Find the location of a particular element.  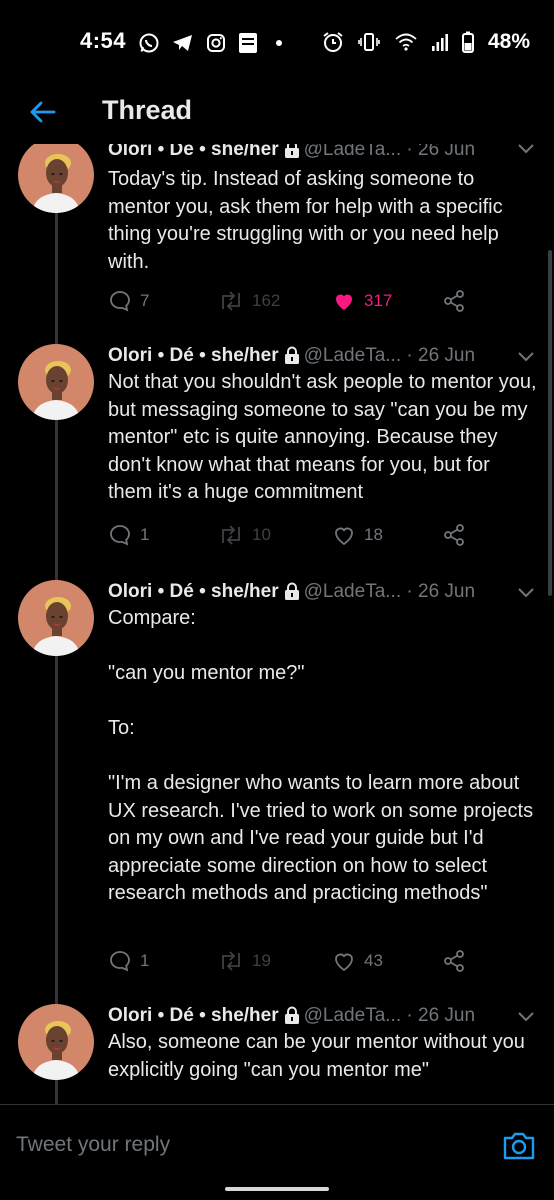

like-button: 317 is located at coordinates (362, 301).